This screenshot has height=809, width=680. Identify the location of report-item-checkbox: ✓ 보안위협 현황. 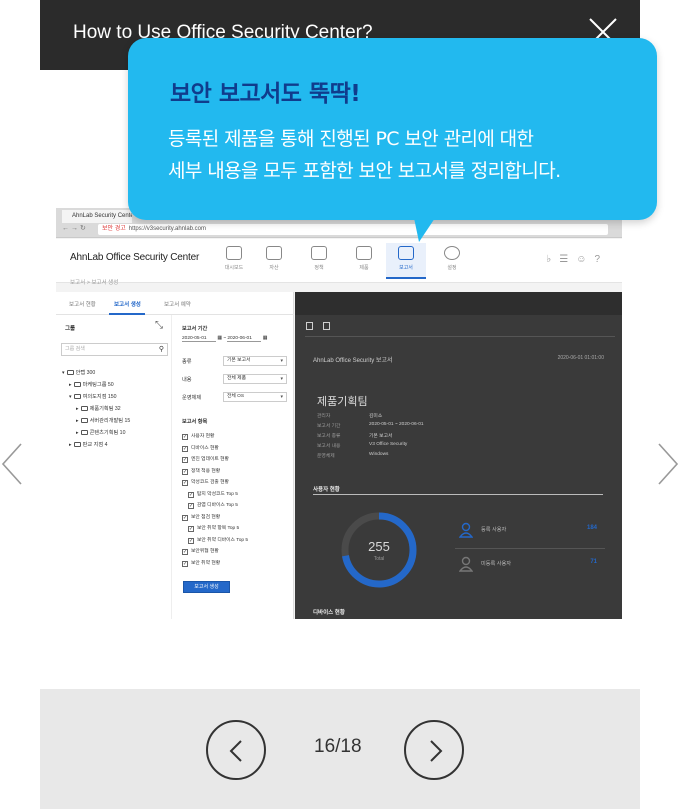
(200, 551).